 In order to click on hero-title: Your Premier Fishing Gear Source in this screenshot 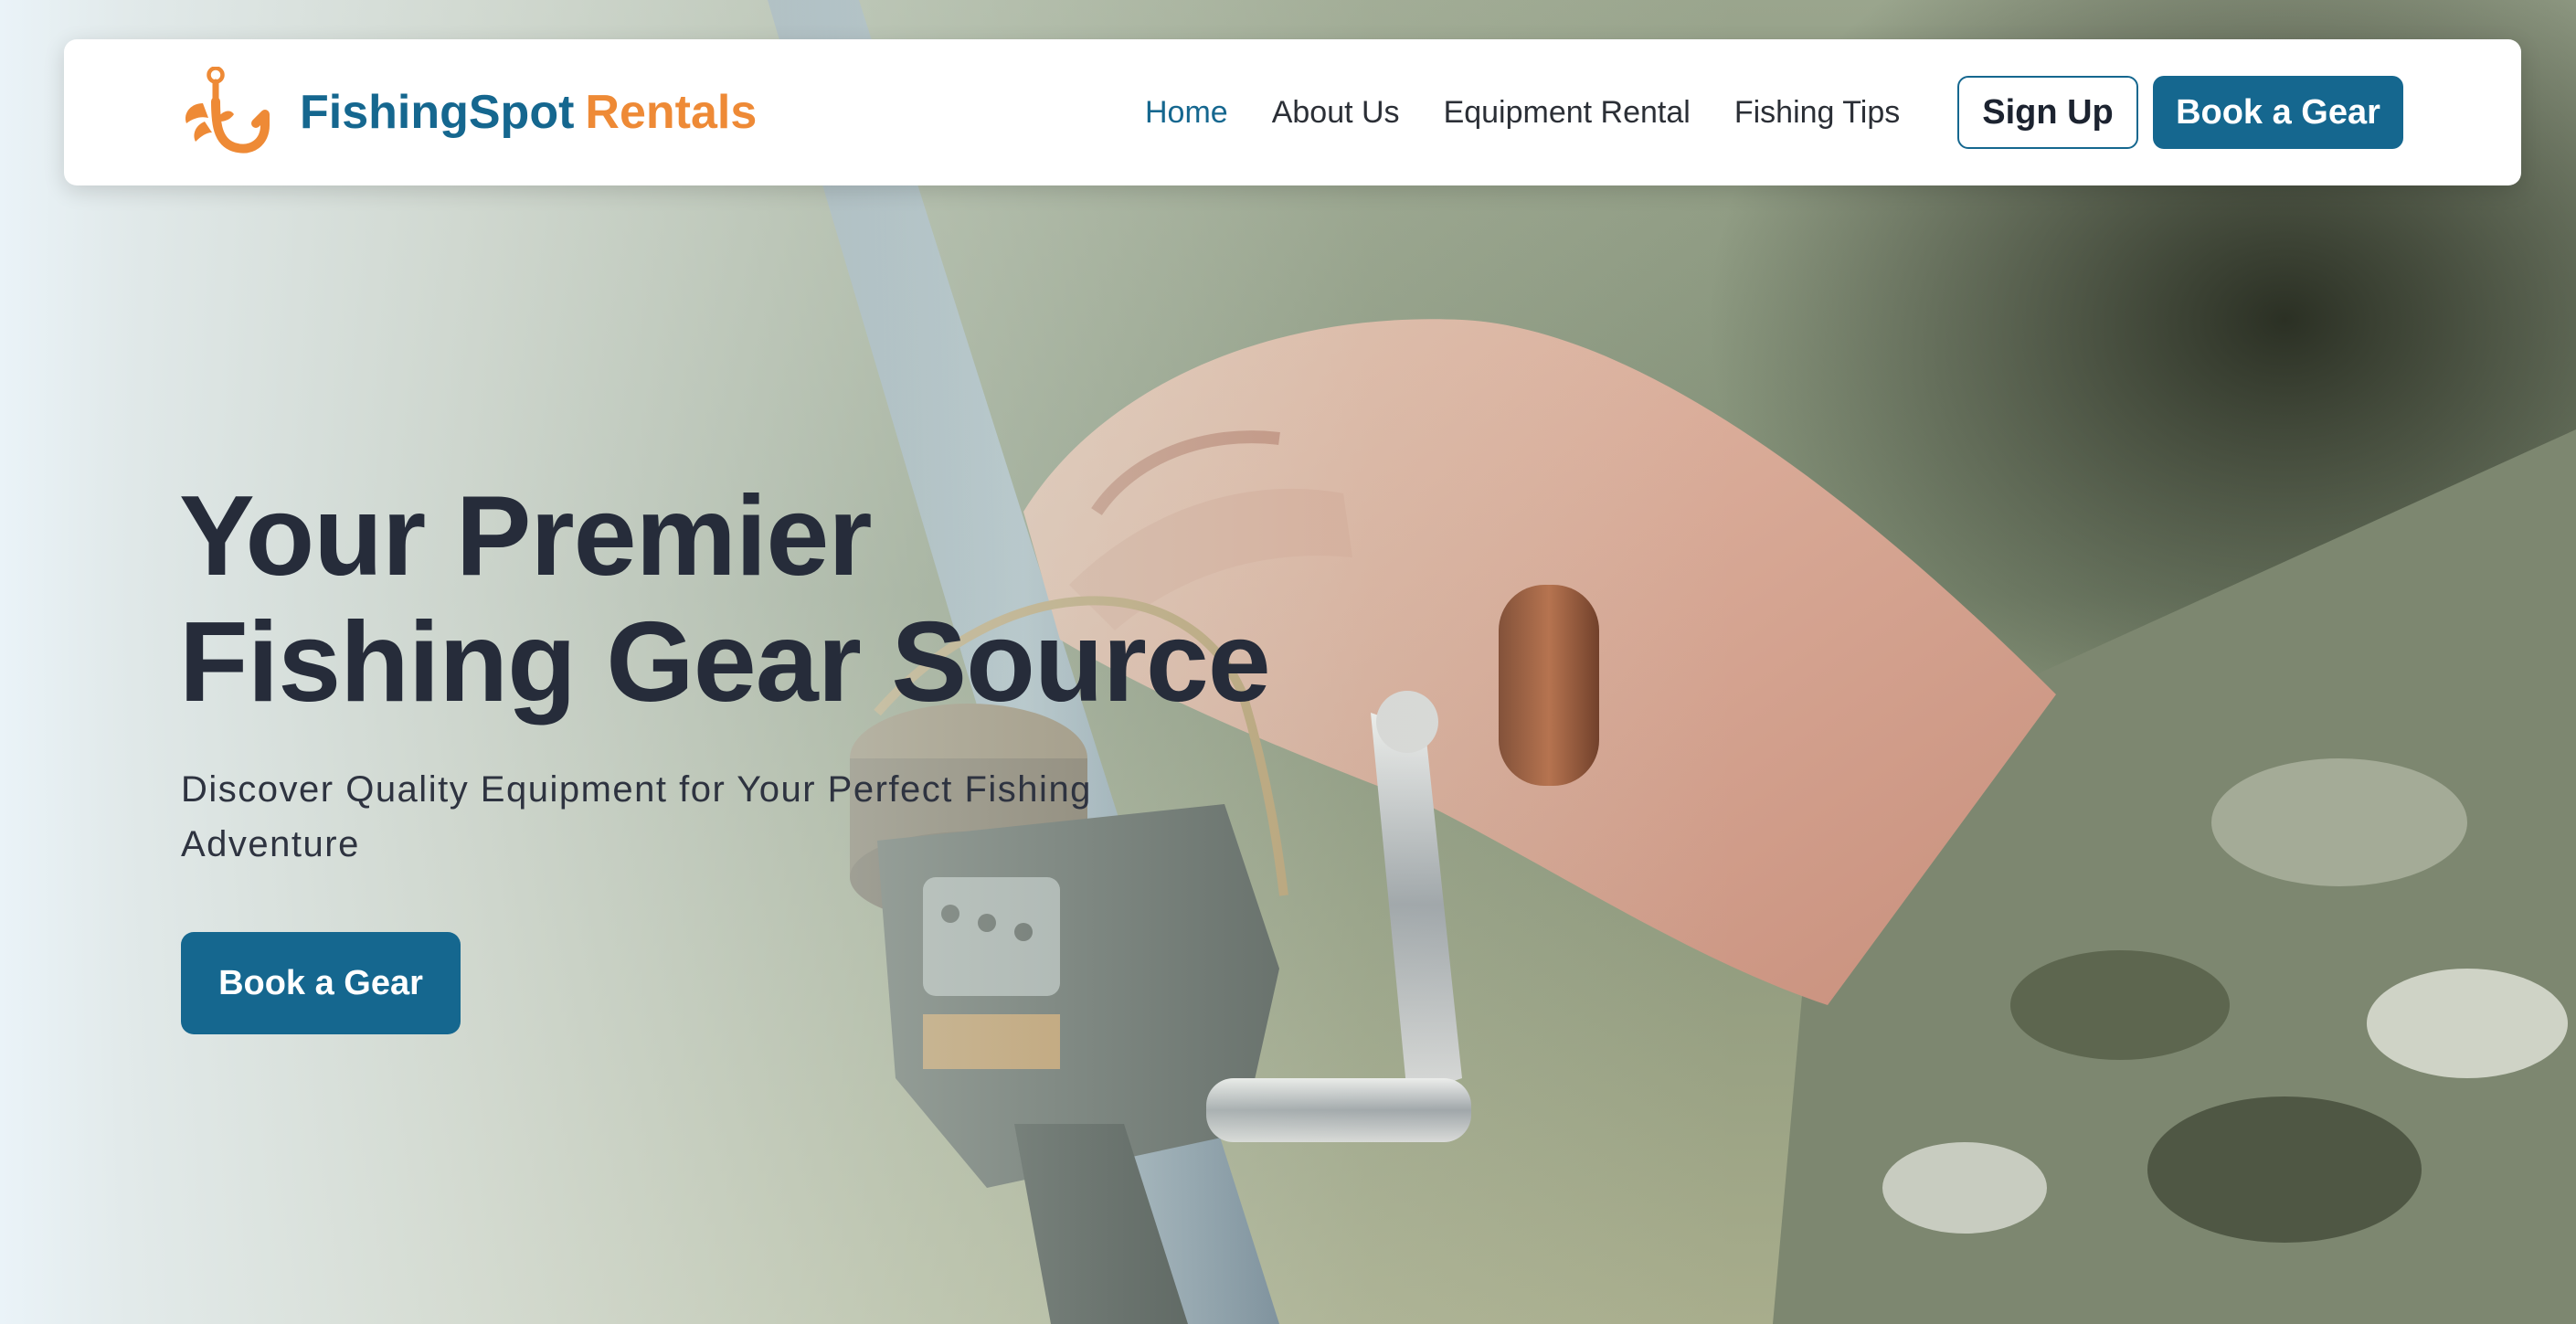, I will do `click(773, 599)`.